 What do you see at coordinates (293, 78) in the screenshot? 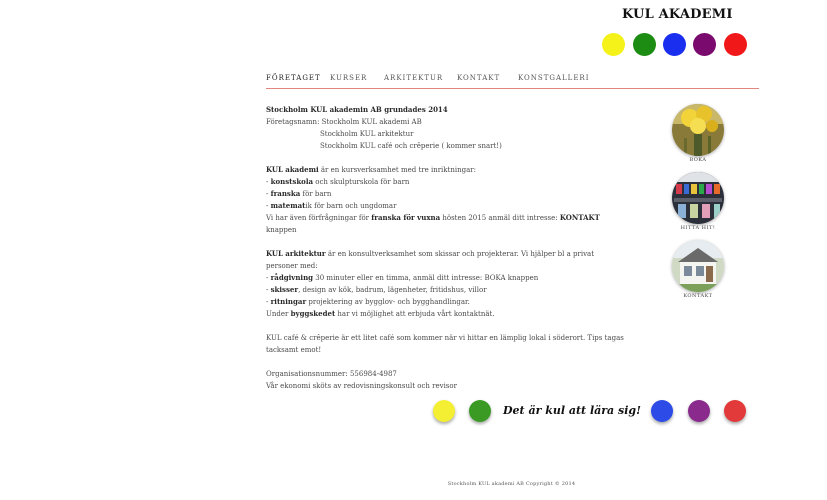
I see `nav-item-foretaget: FÖRETAGET` at bounding box center [293, 78].